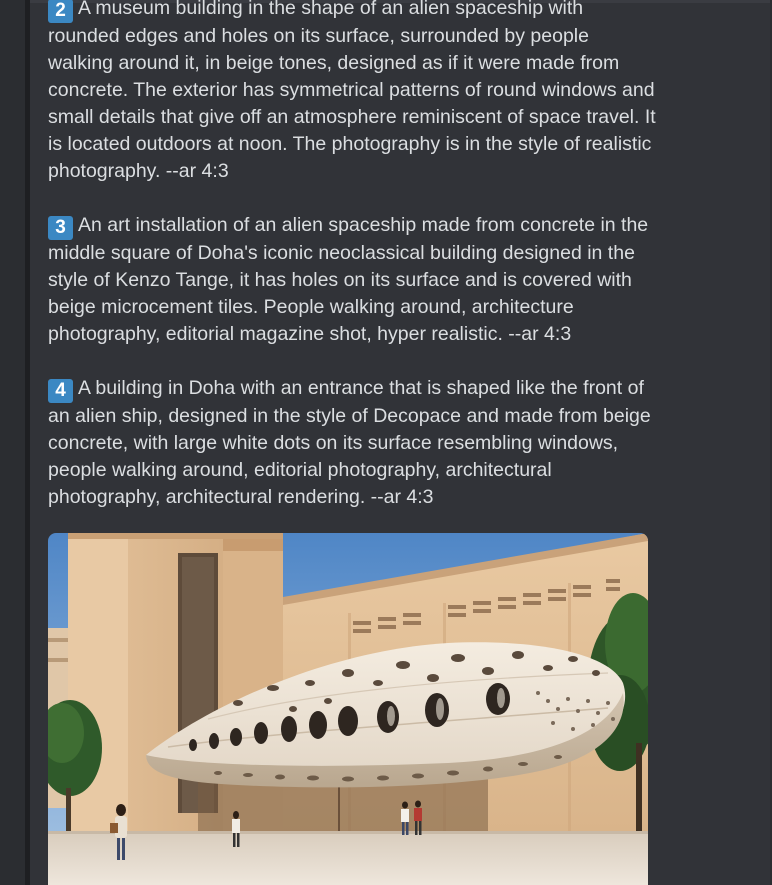 The image size is (772, 885). I want to click on keycap-number-2-emoji: 2, so click(60, 11).